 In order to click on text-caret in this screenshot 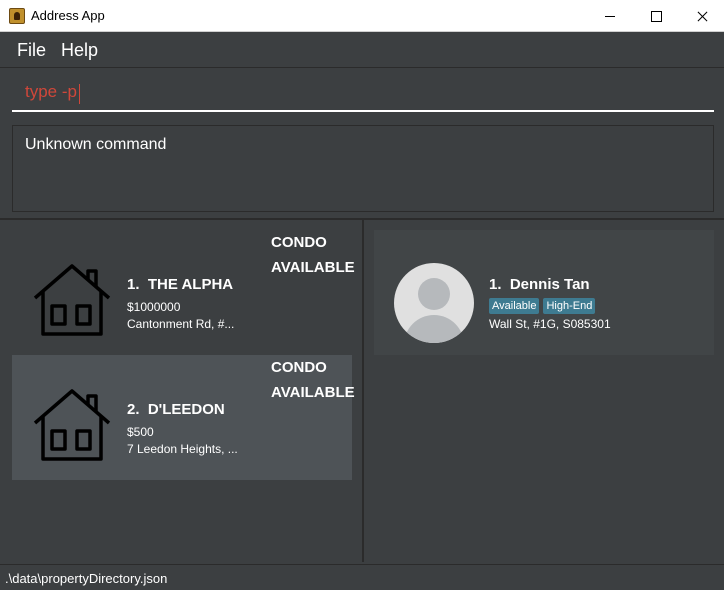, I will do `click(79, 94)`.